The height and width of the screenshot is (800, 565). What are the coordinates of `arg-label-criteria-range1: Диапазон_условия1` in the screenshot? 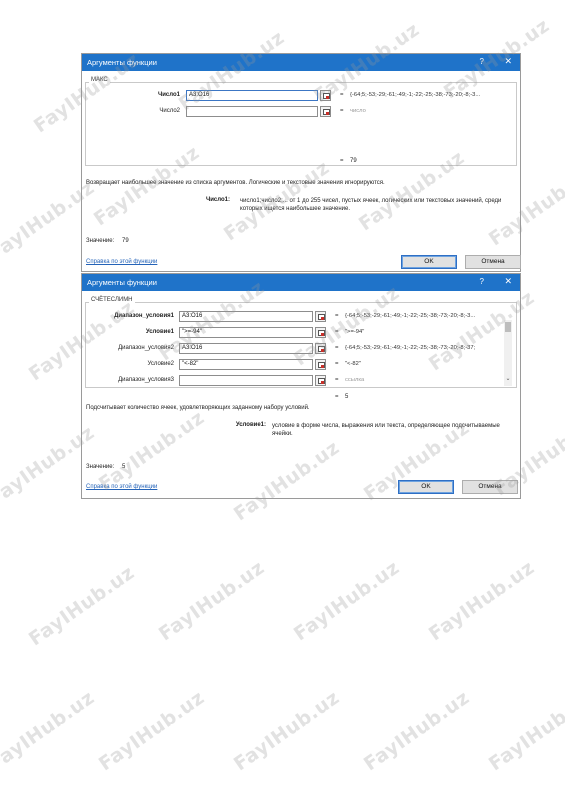 It's located at (144, 316).